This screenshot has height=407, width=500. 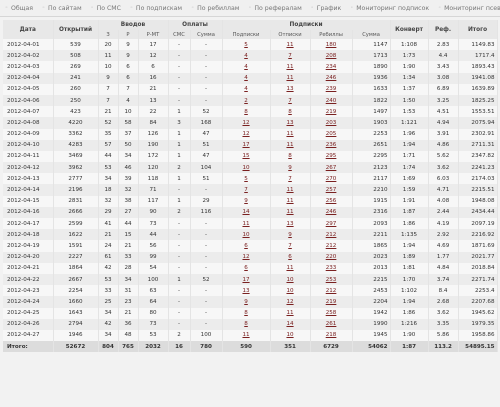 I want to click on rebills-link: 253, so click(x=331, y=280).